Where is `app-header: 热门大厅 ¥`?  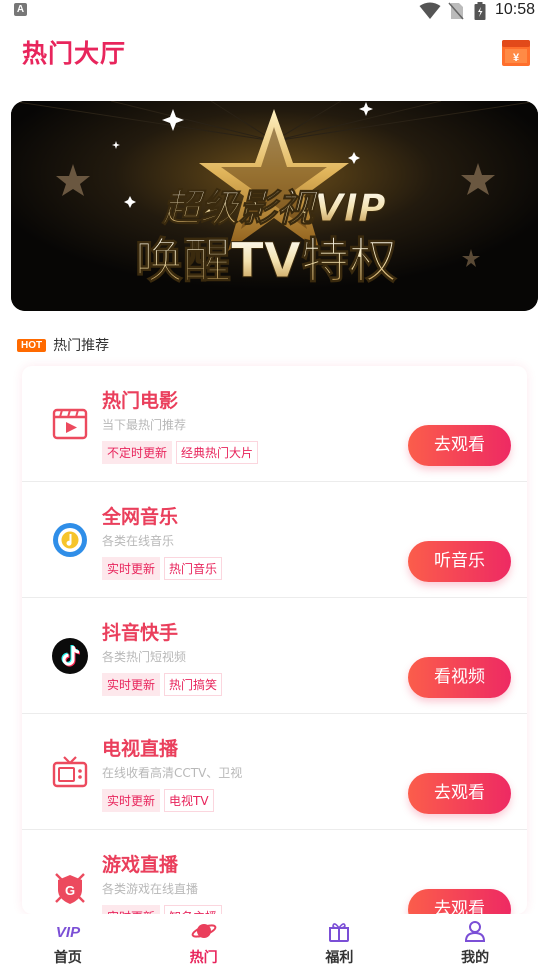
app-header: 热门大厅 ¥ is located at coordinates (271, 53).